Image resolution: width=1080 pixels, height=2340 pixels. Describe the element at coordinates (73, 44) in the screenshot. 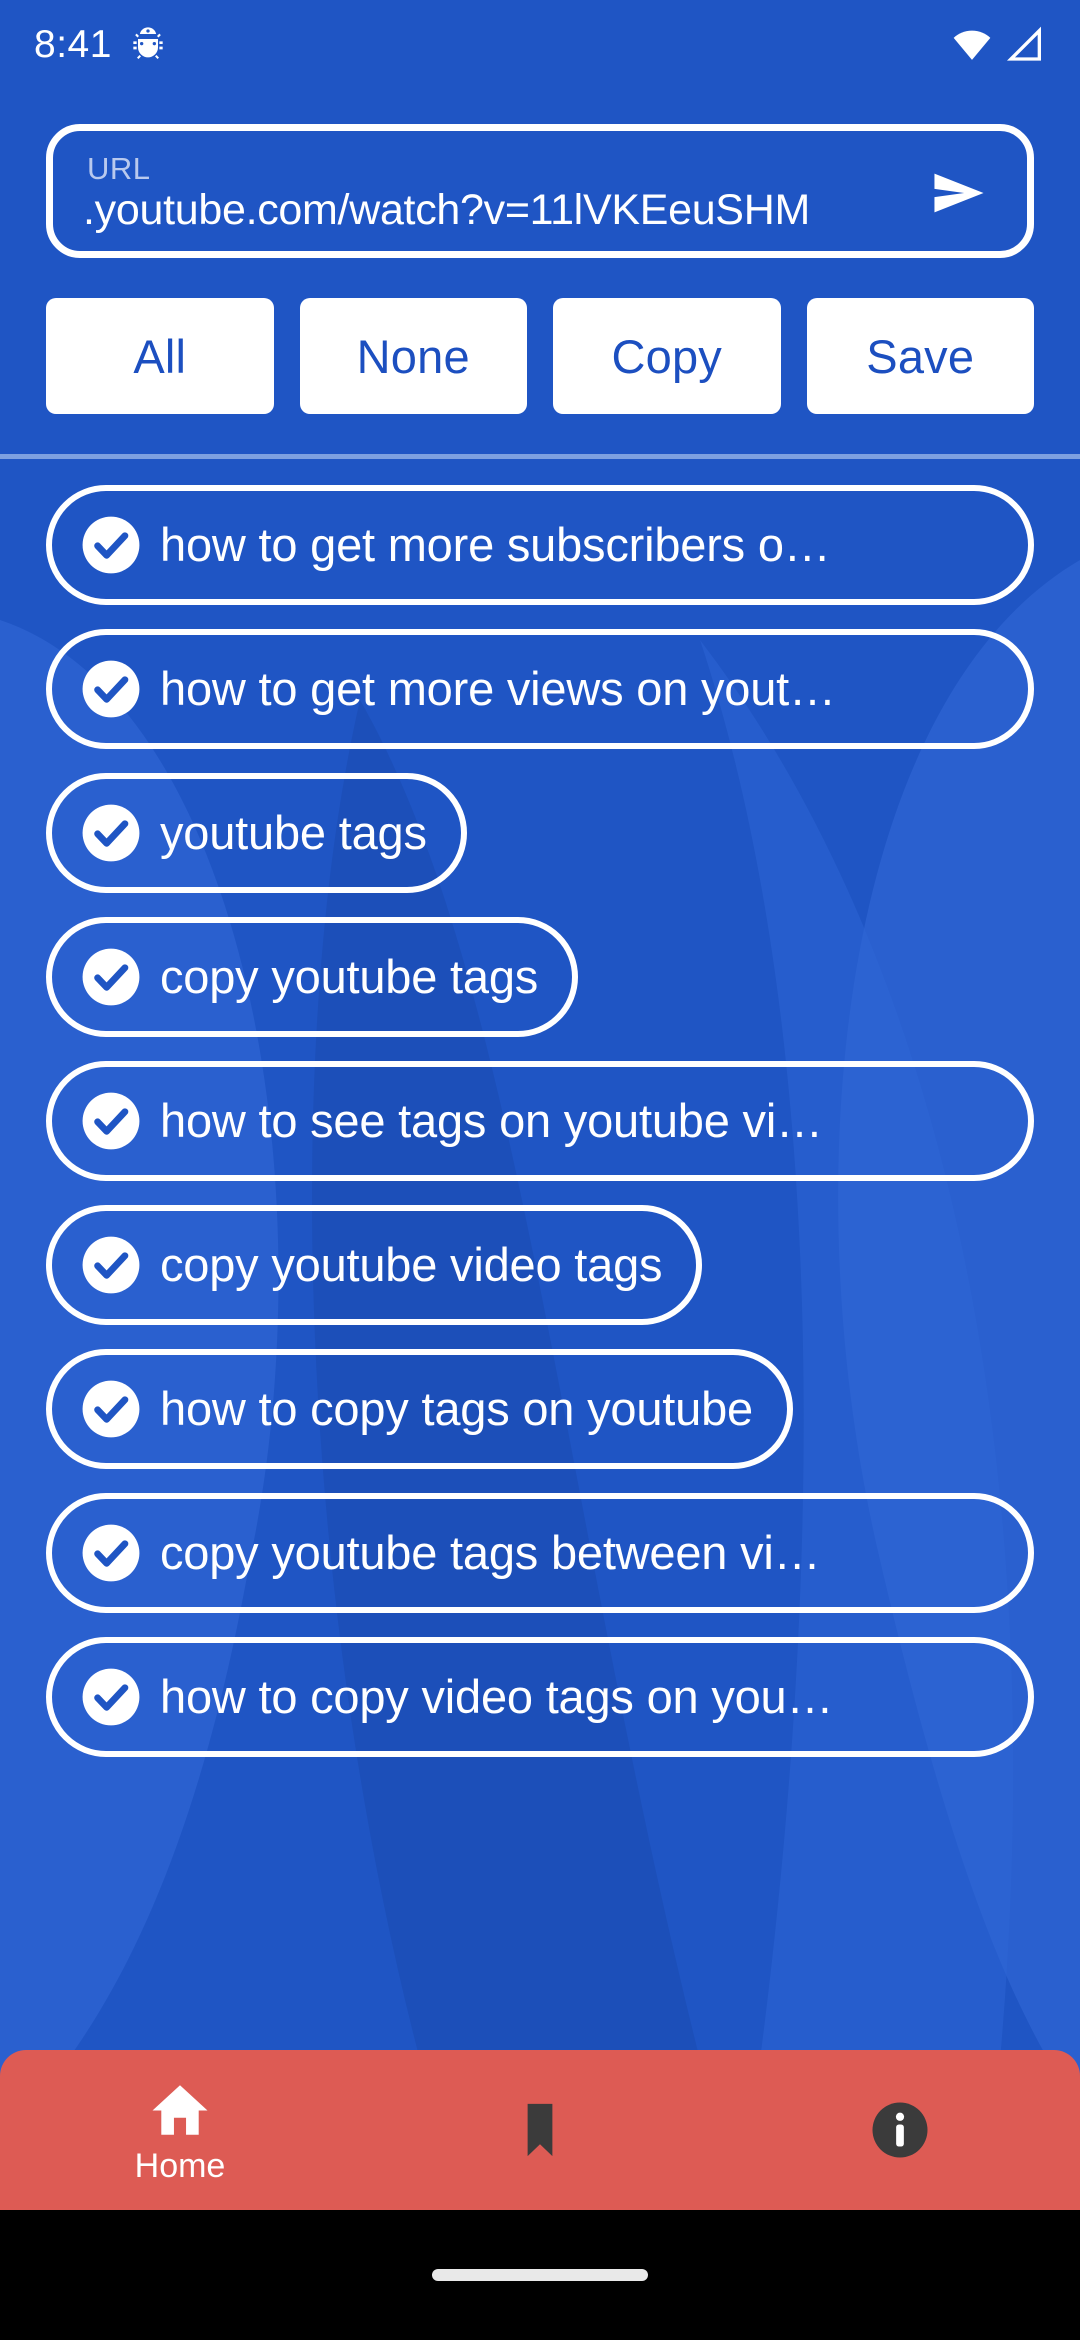

I see `status-bar-clock: 8:41` at that location.